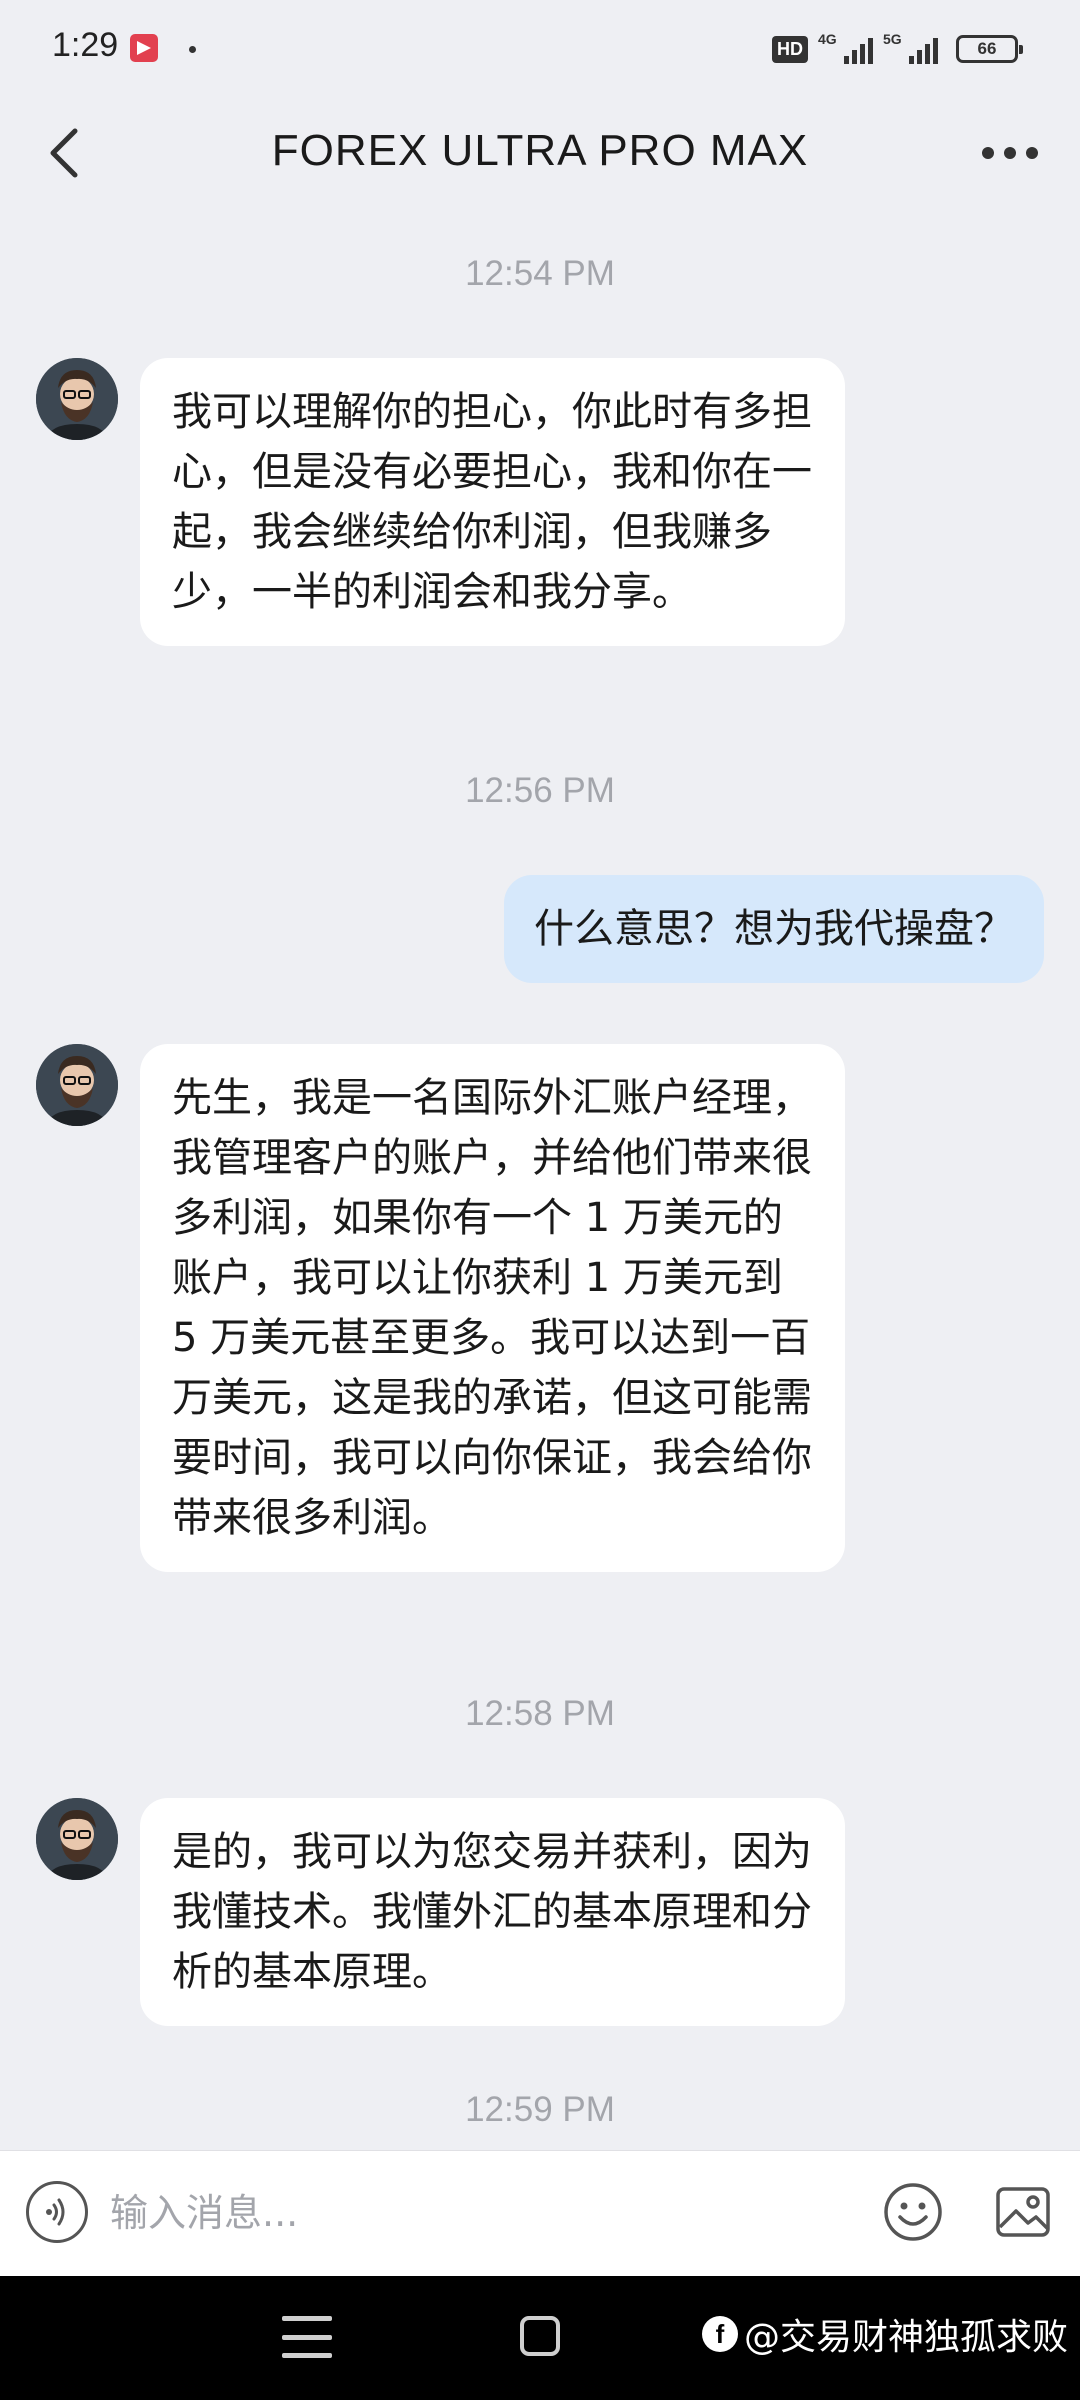  Describe the element at coordinates (988, 153) in the screenshot. I see `more-horizontal-icon` at that location.